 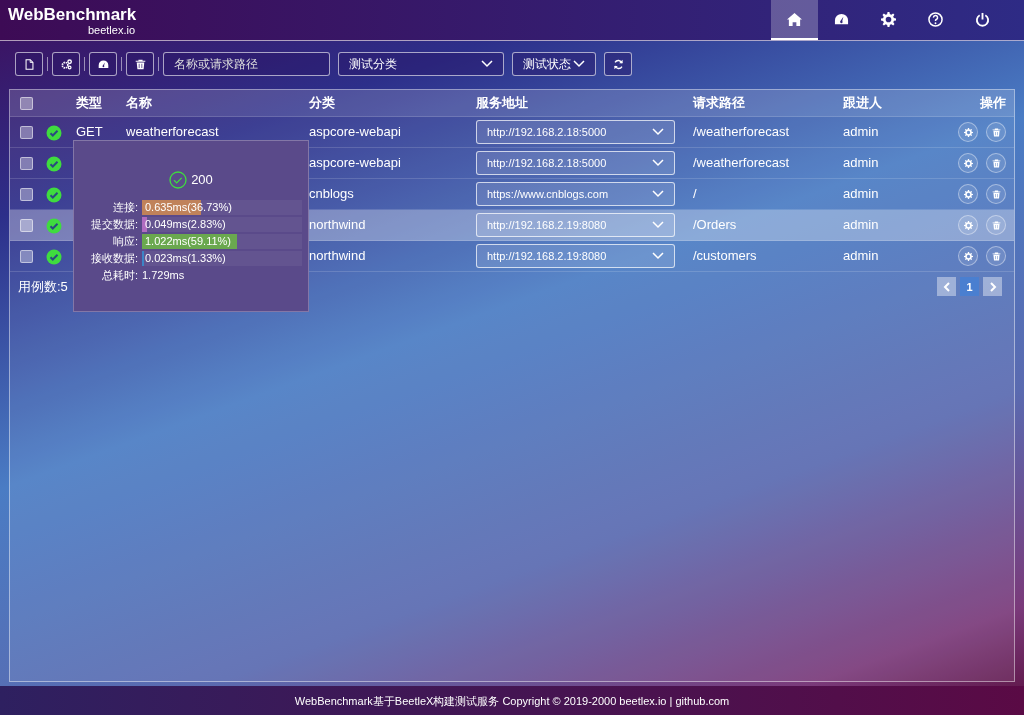 What do you see at coordinates (322, 103) in the screenshot?
I see `column-header: 分类` at bounding box center [322, 103].